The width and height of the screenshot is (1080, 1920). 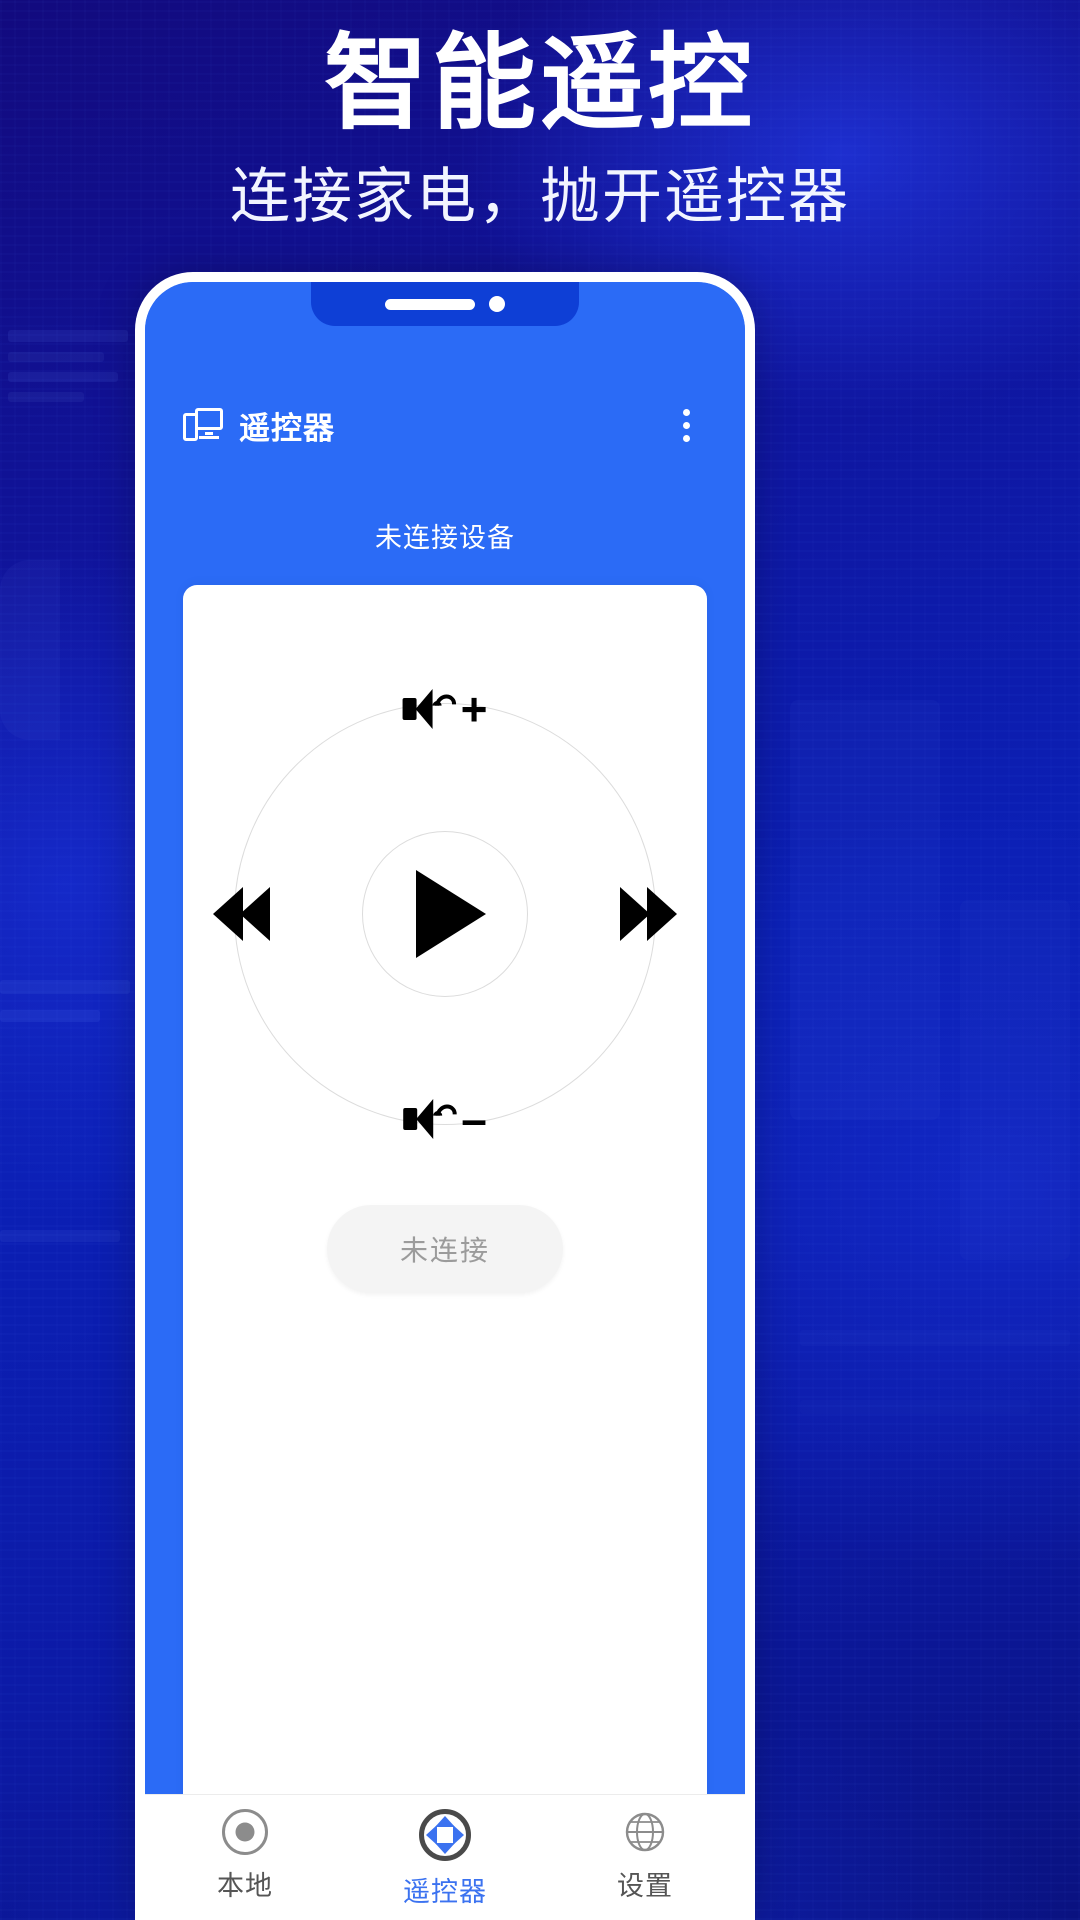 I want to click on speaker-bar-icon, so click(x=430, y=304).